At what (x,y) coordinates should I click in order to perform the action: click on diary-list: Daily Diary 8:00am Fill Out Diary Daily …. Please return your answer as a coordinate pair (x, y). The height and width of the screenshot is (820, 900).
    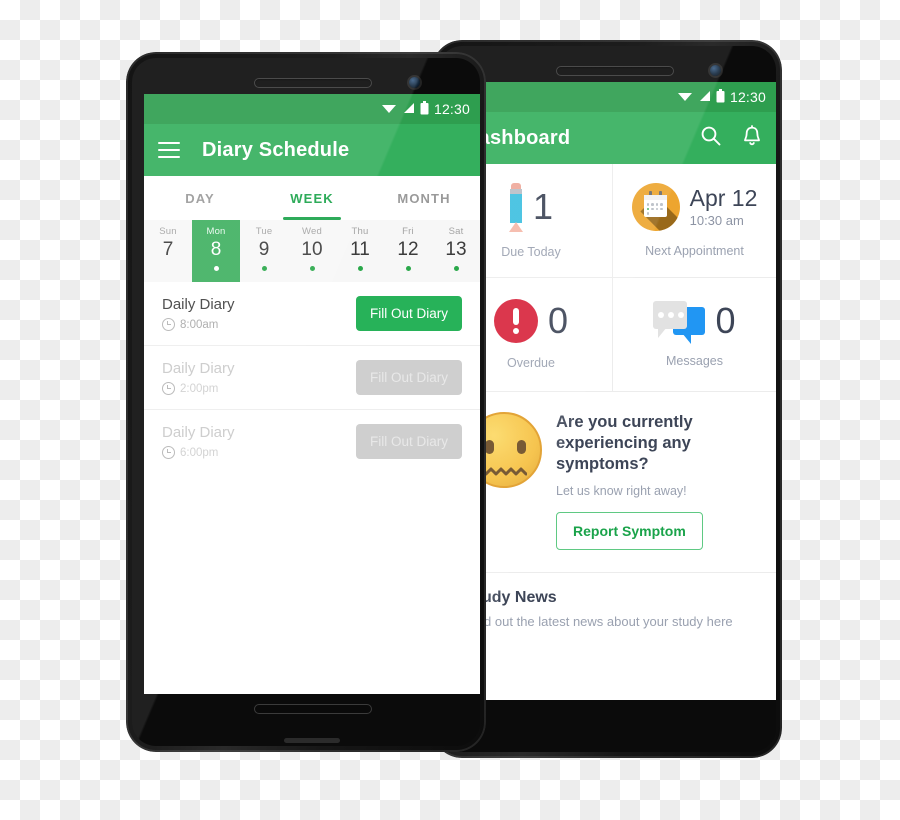
    Looking at the image, I should click on (312, 377).